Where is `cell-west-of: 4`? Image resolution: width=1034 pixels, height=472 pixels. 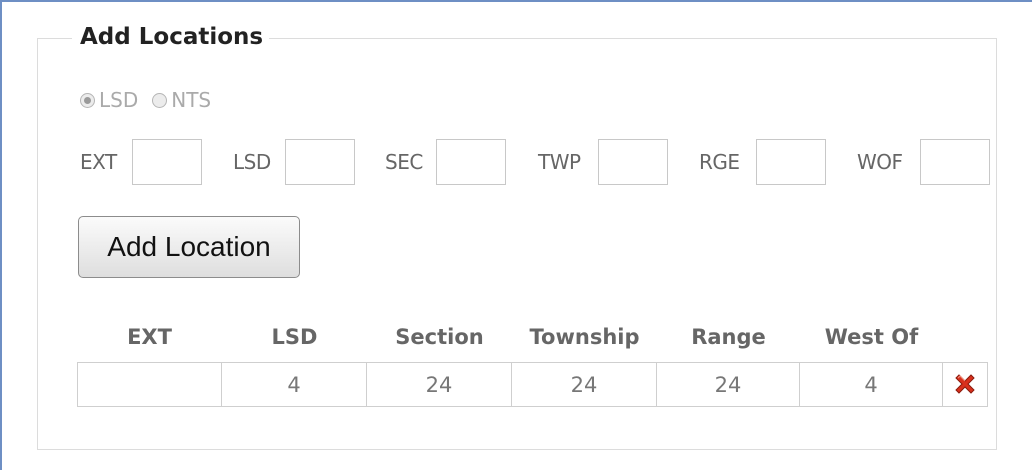 cell-west-of: 4 is located at coordinates (871, 384).